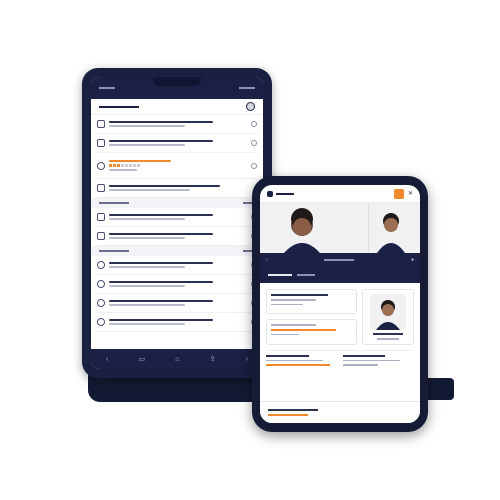 Image resolution: width=500 pixels, height=500 pixels. I want to click on tablet-list, so click(177, 156).